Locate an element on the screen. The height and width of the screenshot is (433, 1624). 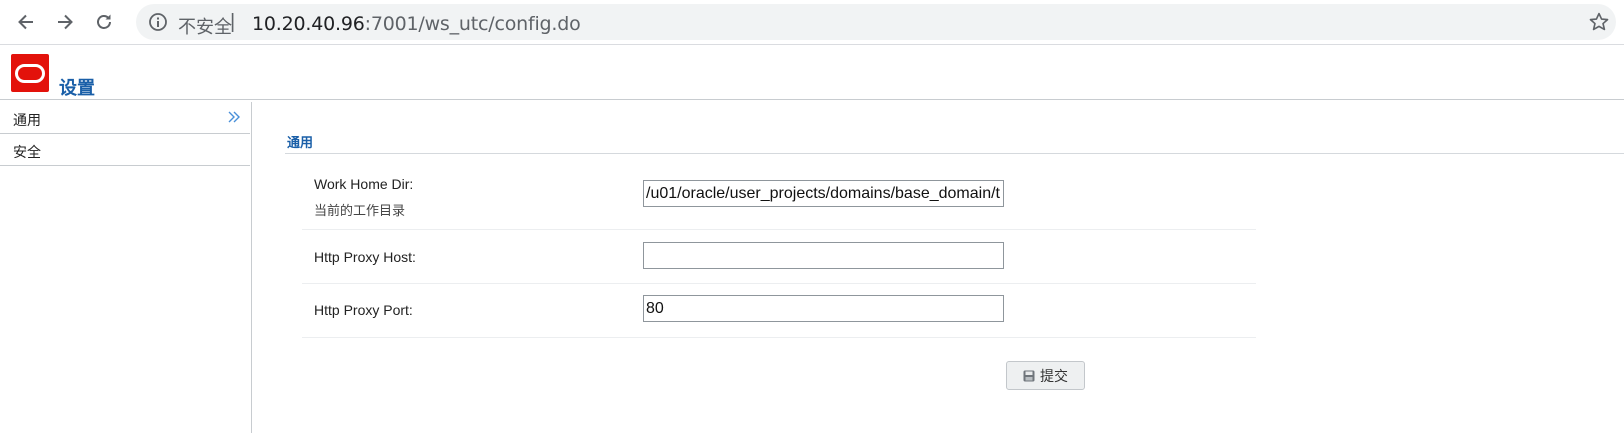
sidebar-item-general: 通用 is located at coordinates (125, 118).